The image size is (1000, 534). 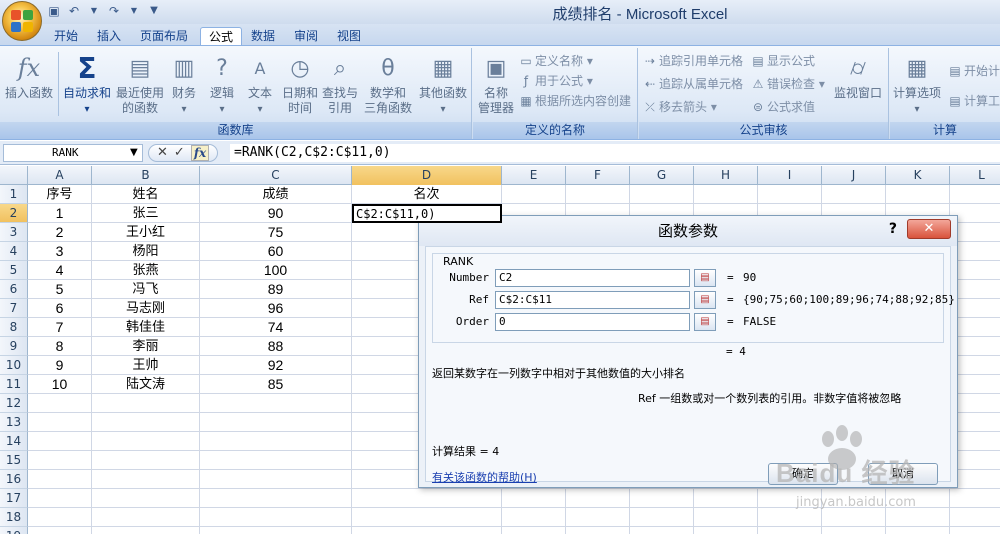 What do you see at coordinates (443, 84) in the screenshot?
I see `more-functions-button: ▦ 其他函数 ▾` at bounding box center [443, 84].